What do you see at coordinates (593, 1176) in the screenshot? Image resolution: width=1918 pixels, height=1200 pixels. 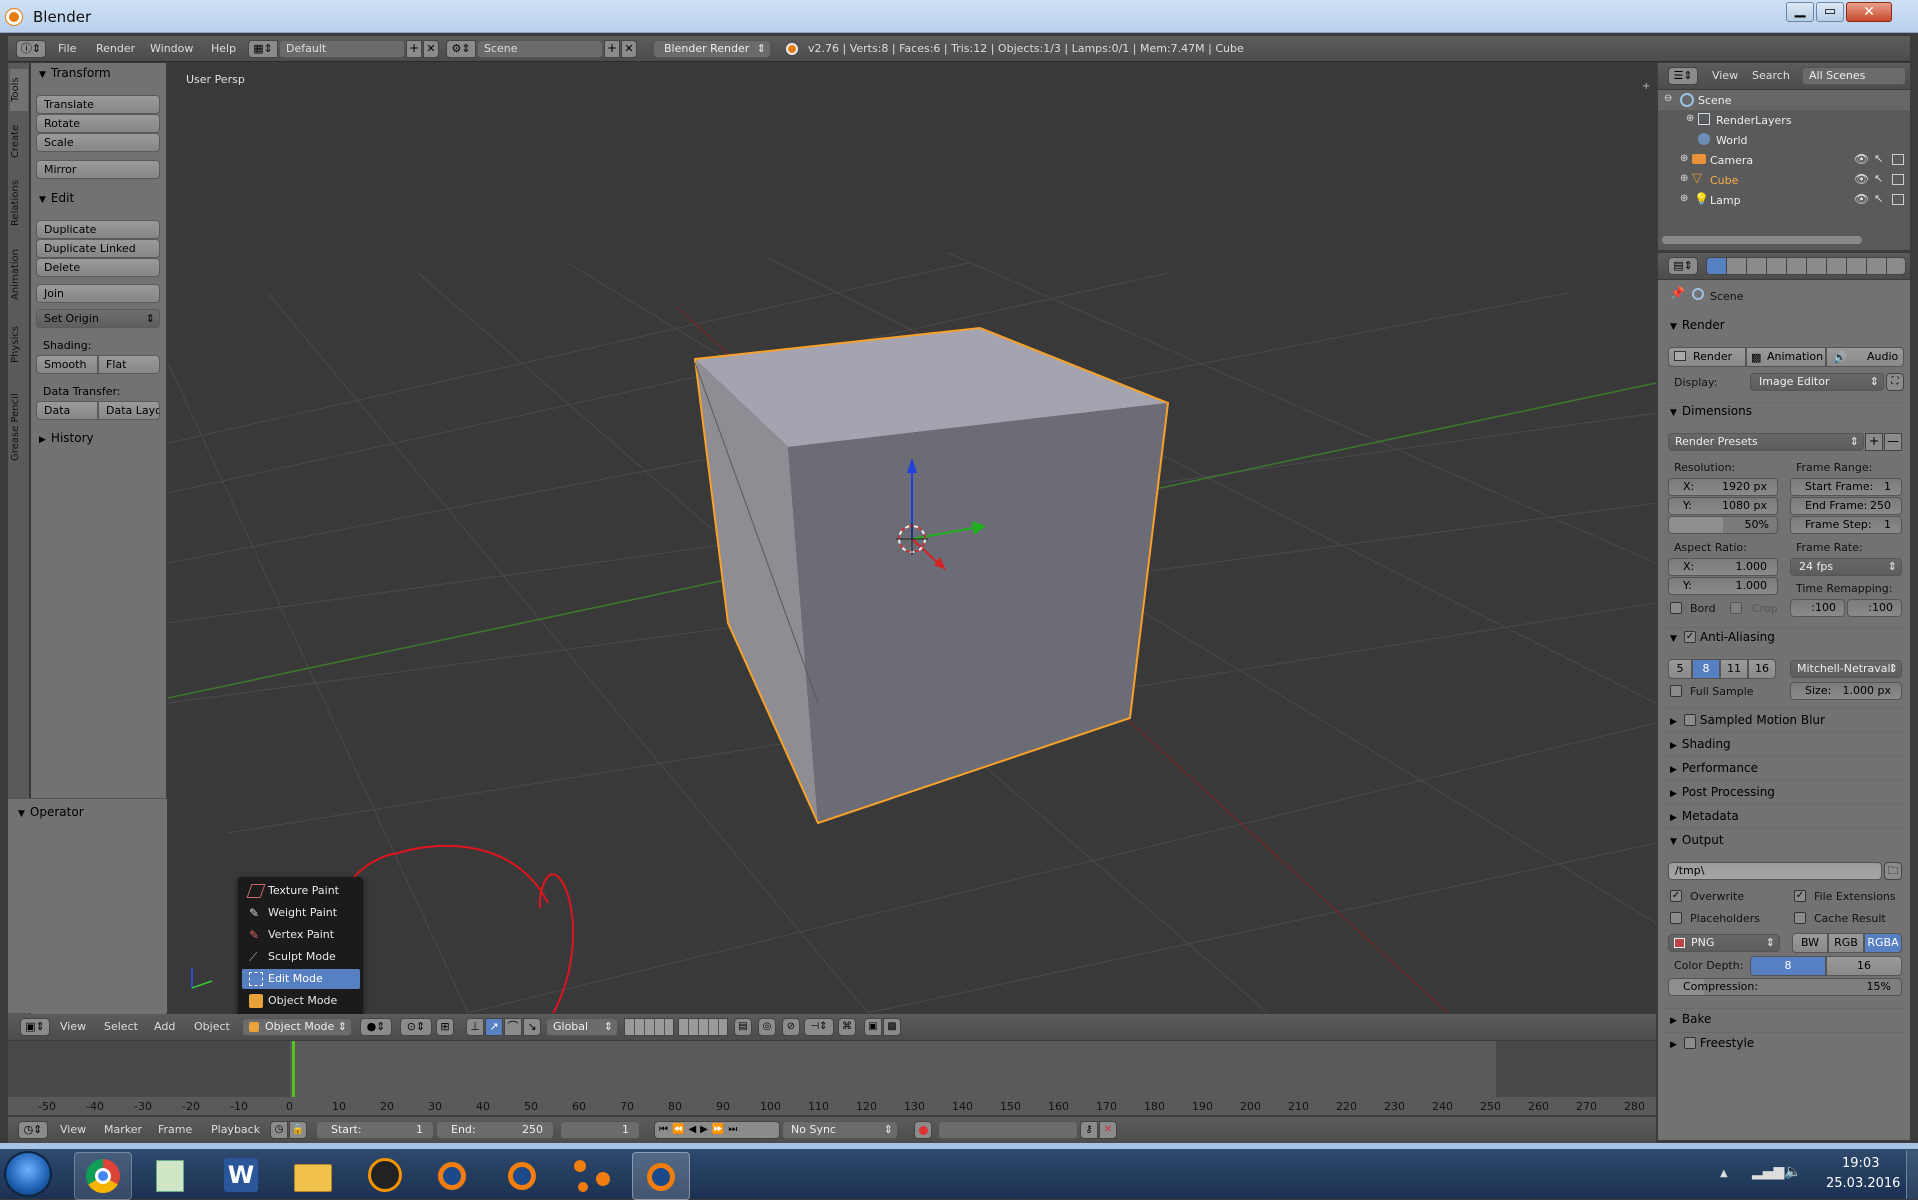 I see `taskbar-network-app-icon` at bounding box center [593, 1176].